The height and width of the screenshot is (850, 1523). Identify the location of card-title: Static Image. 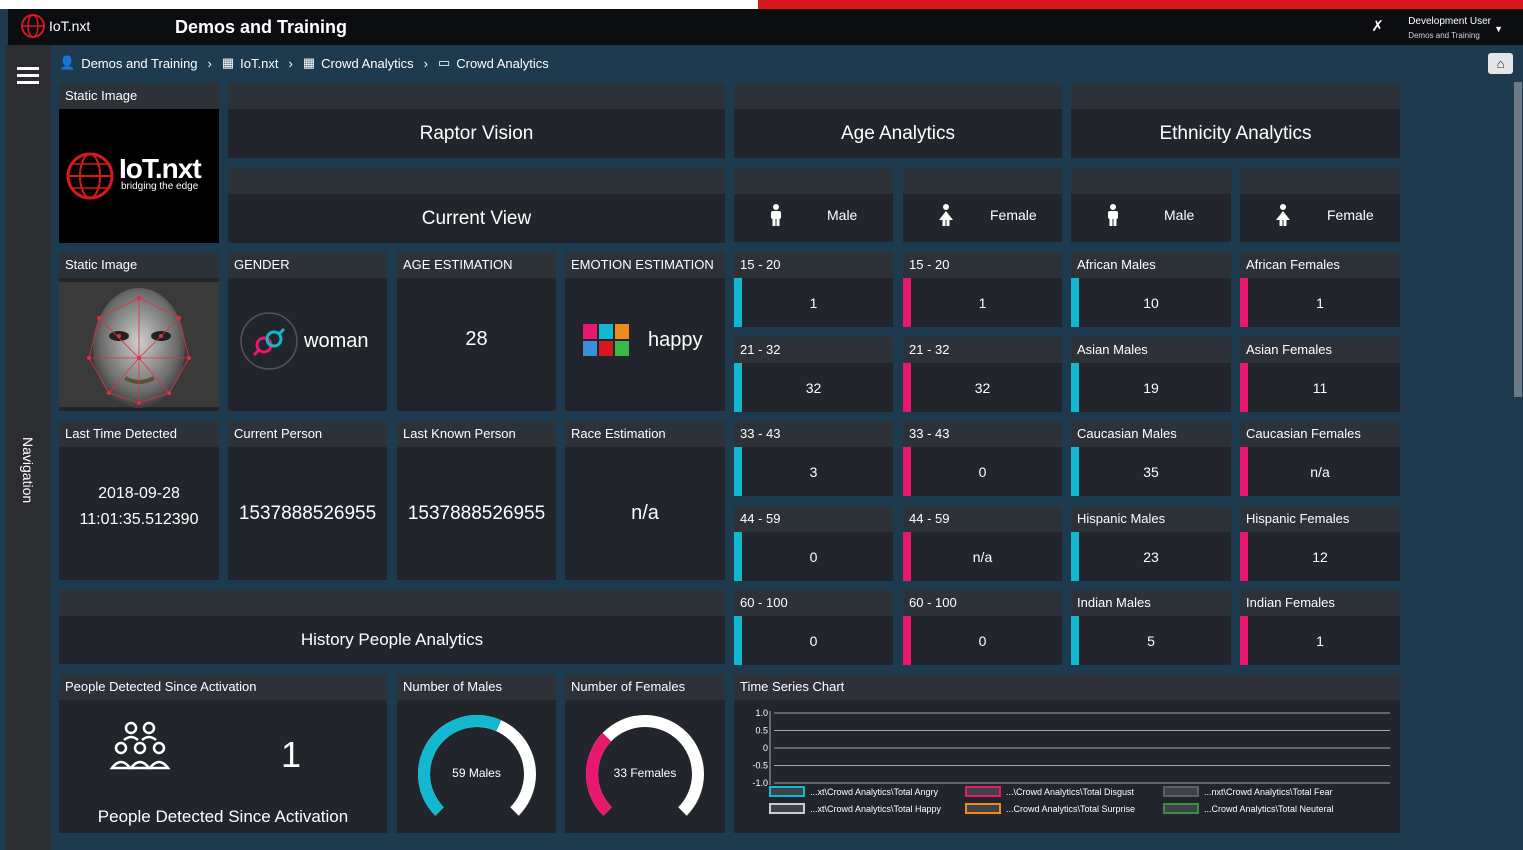
(139, 265).